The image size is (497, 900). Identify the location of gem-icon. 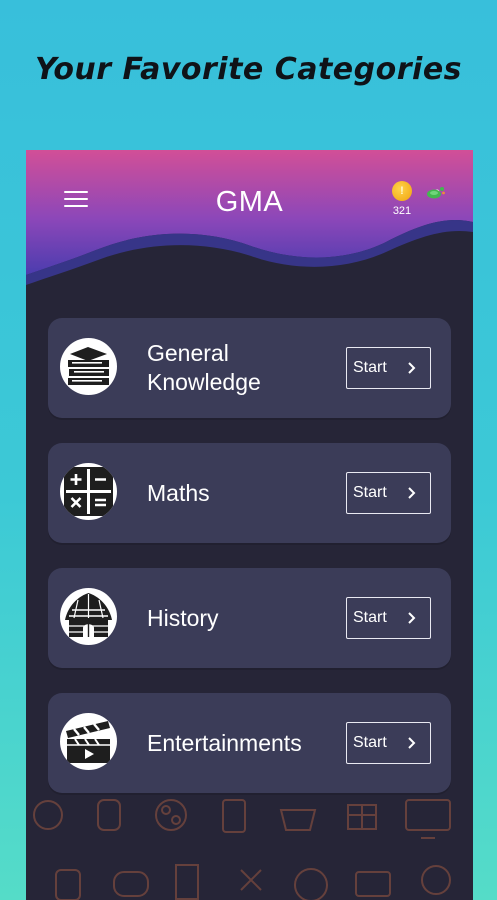
(436, 193).